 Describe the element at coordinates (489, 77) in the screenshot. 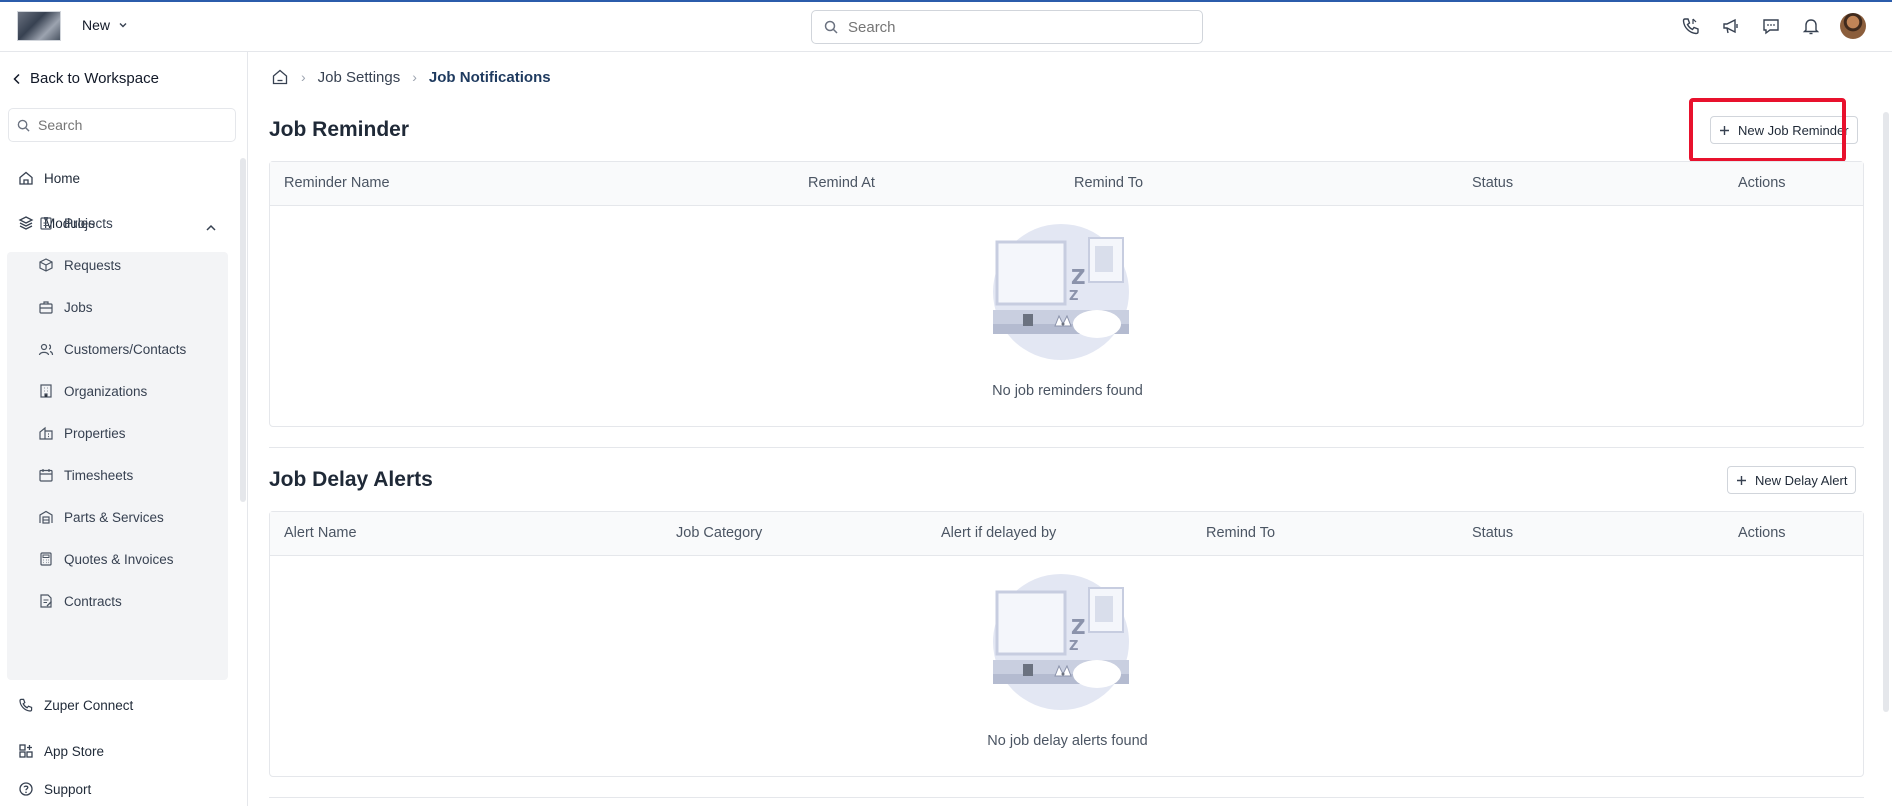

I see `breadcrumb-current: Job Notifications` at that location.